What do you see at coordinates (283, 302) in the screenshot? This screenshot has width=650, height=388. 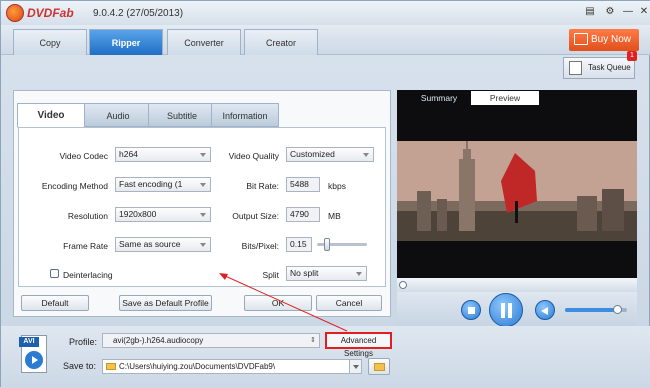 I see `annotation-arrow` at bounding box center [283, 302].